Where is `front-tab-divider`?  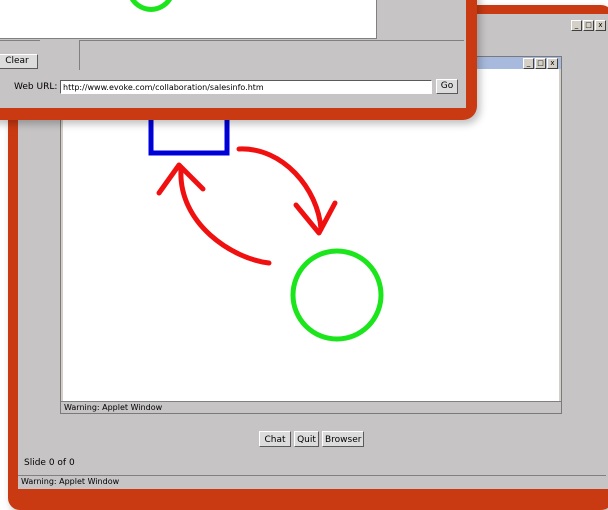
front-tab-divider is located at coordinates (79, 55).